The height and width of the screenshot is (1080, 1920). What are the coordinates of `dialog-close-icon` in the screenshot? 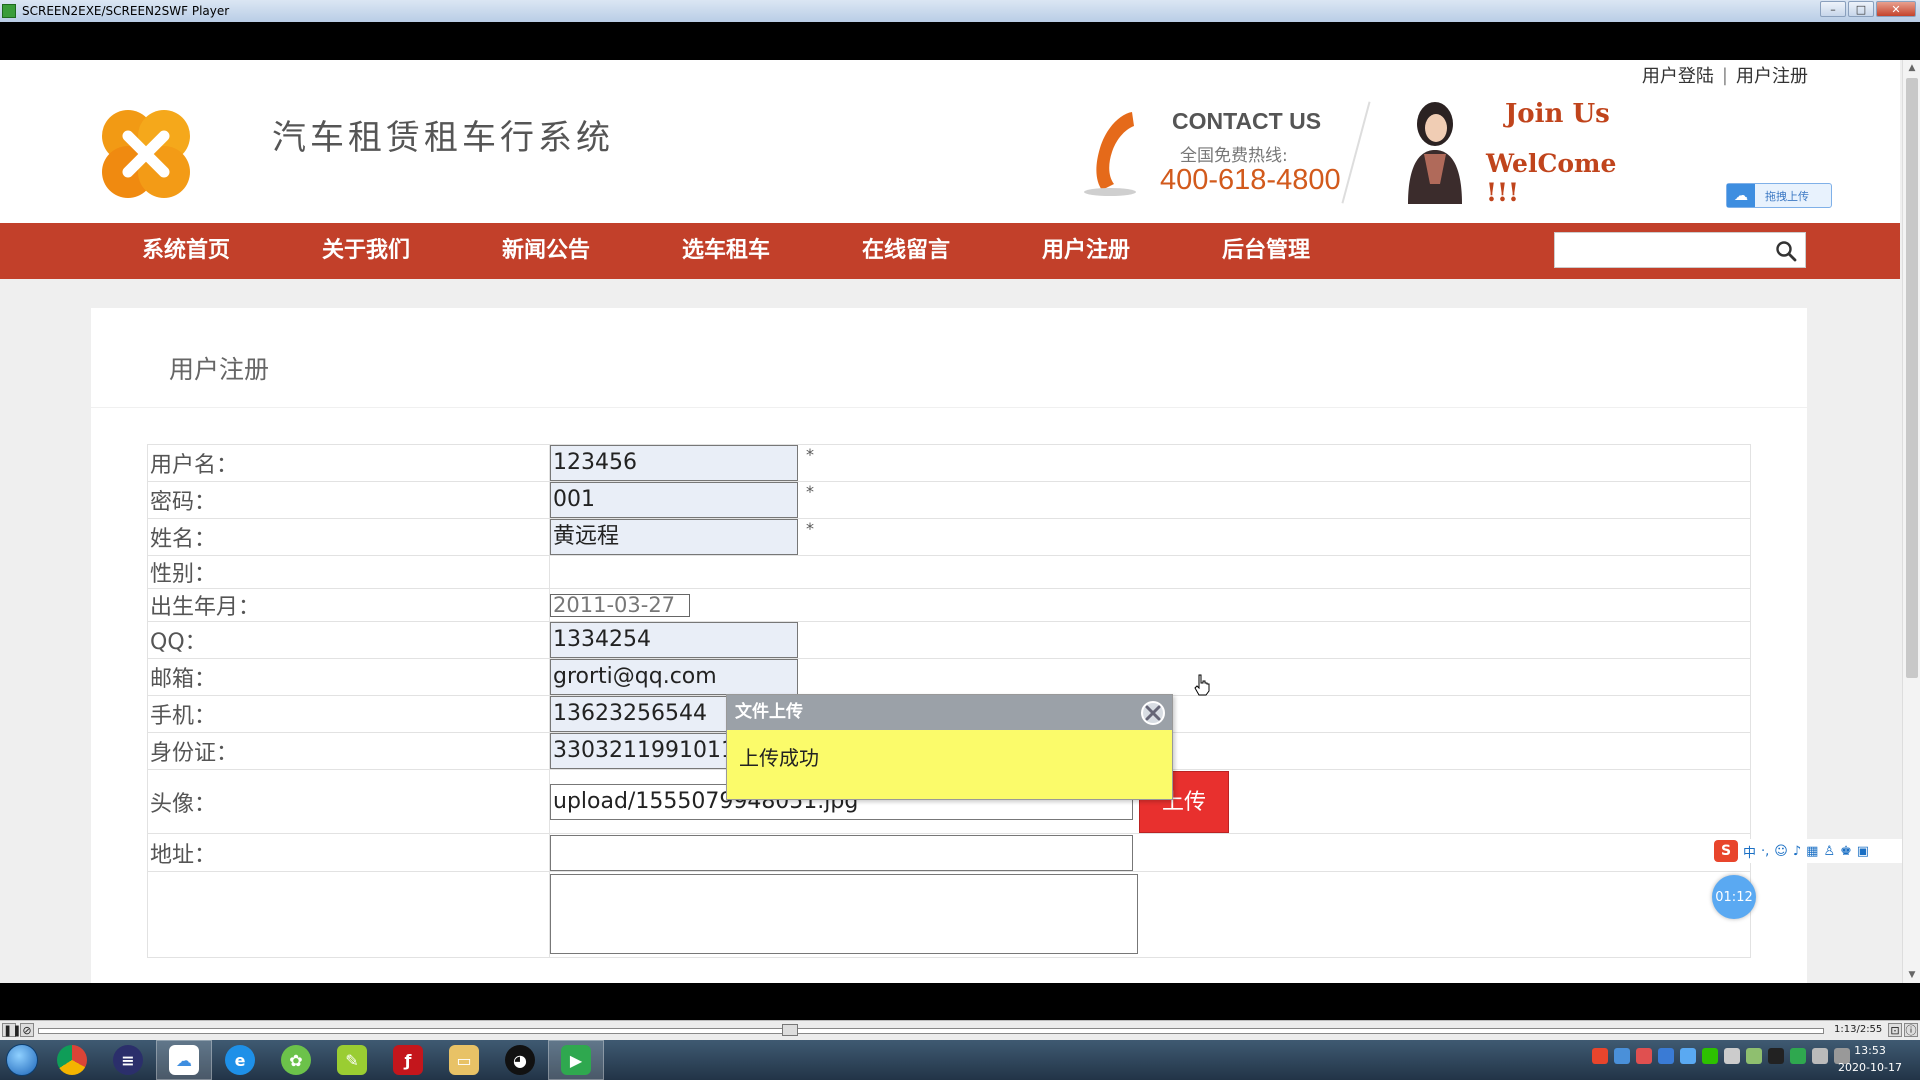 It's located at (1153, 713).